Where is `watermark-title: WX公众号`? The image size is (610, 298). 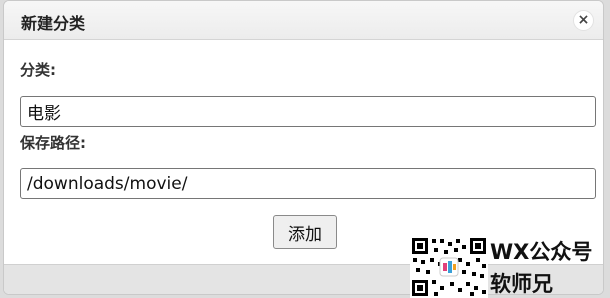
watermark-title: WX公众号 is located at coordinates (541, 252).